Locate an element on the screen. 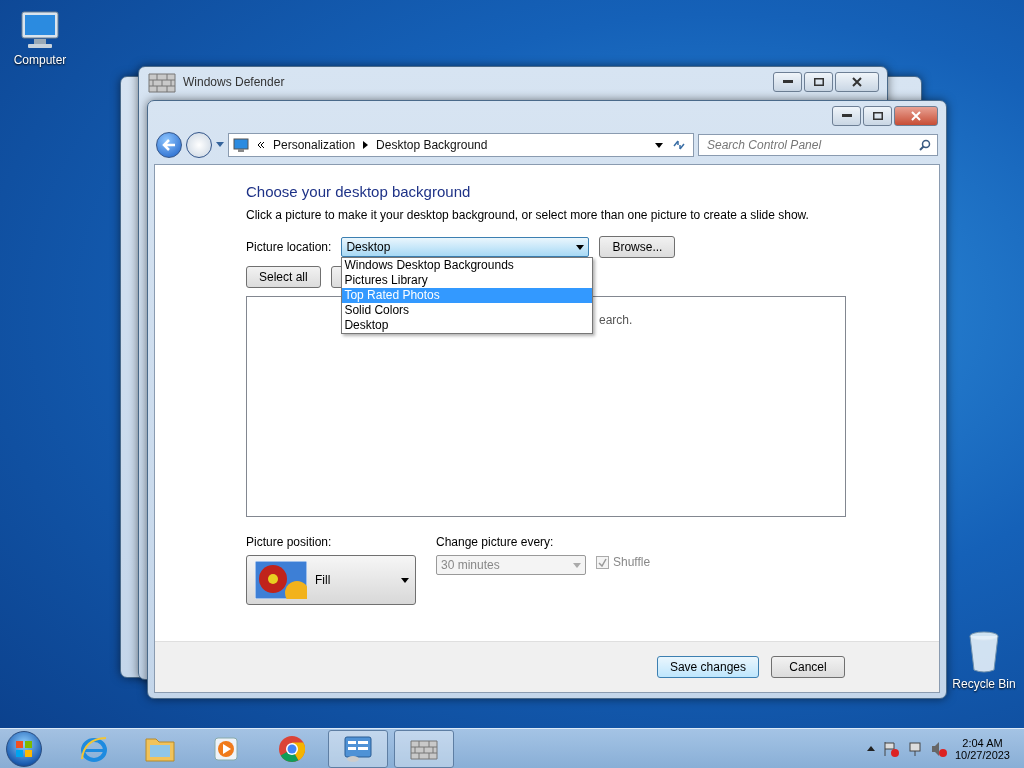 The width and height of the screenshot is (1024, 768). network-icon is located at coordinates (914, 748).